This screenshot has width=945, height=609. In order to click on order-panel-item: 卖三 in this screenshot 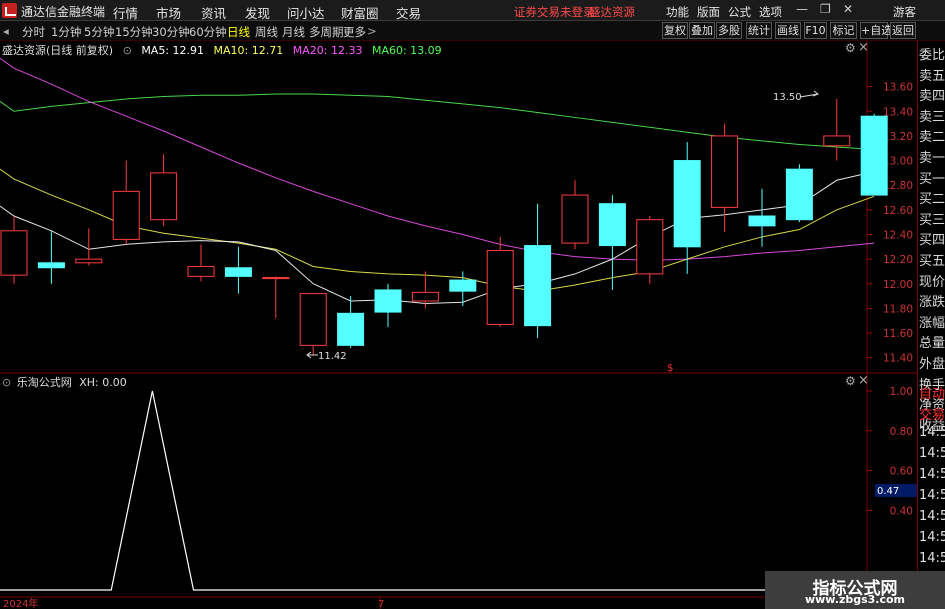, I will do `click(932, 116)`.